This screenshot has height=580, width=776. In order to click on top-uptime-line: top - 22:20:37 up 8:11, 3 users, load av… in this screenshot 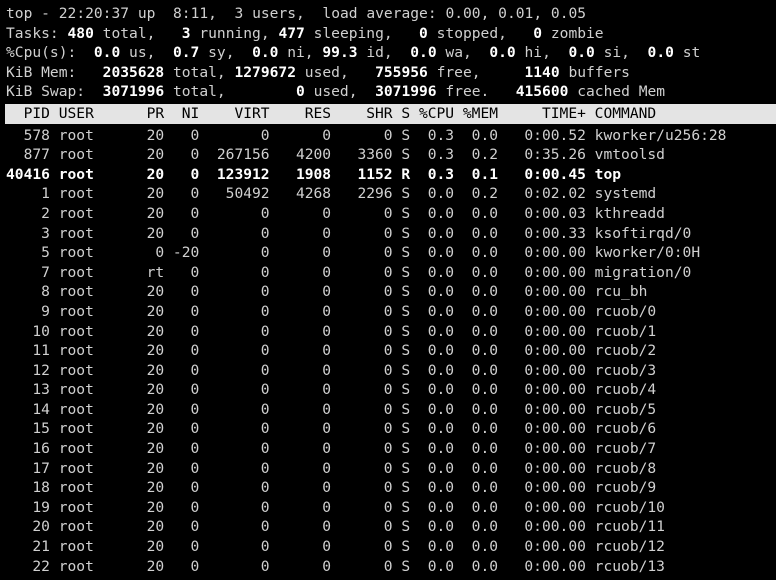, I will do `click(388, 14)`.